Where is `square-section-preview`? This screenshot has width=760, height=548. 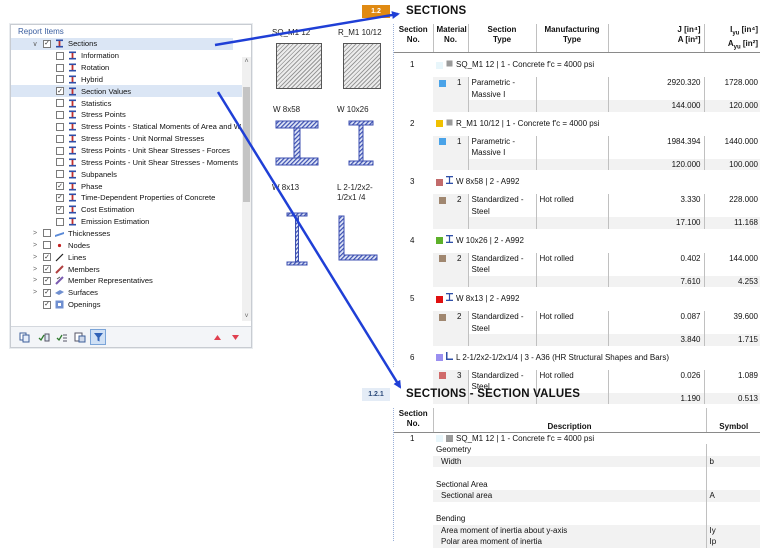
square-section-preview is located at coordinates (299, 66).